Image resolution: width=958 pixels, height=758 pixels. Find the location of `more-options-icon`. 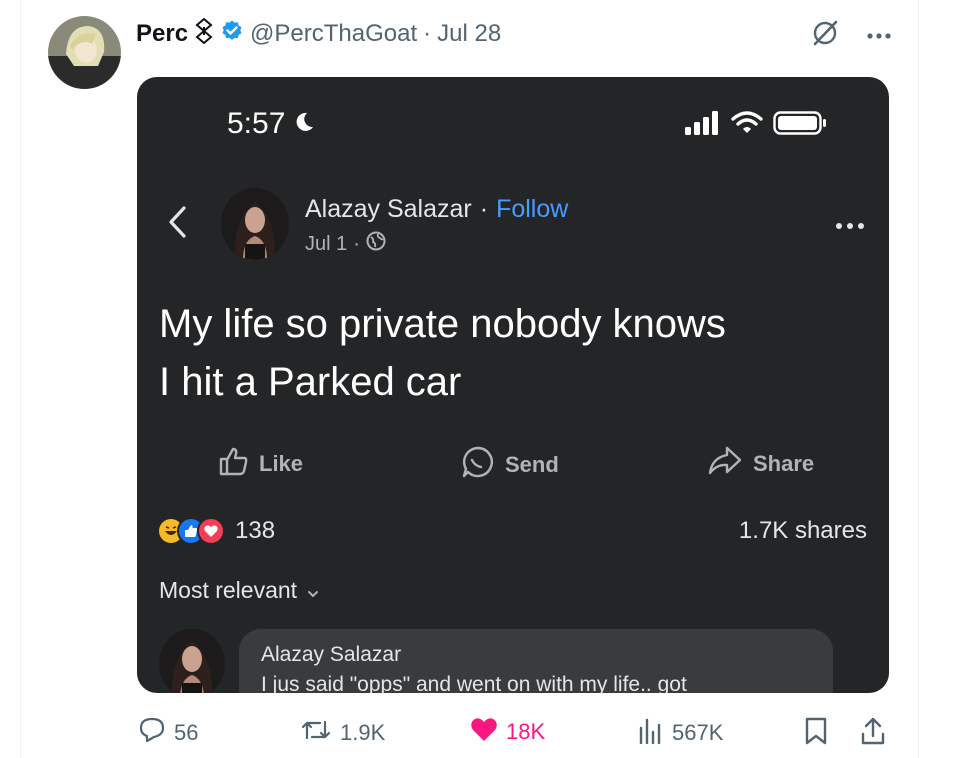

more-options-icon is located at coordinates (879, 36).